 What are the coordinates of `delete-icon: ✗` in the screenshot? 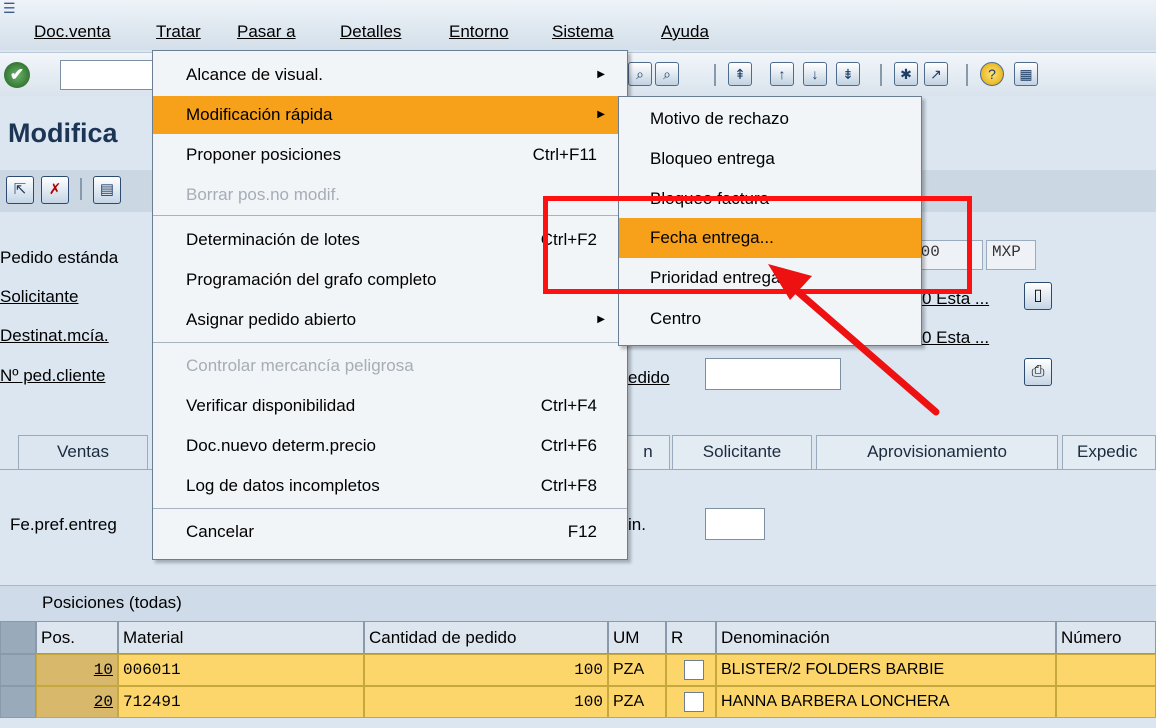 It's located at (55, 190).